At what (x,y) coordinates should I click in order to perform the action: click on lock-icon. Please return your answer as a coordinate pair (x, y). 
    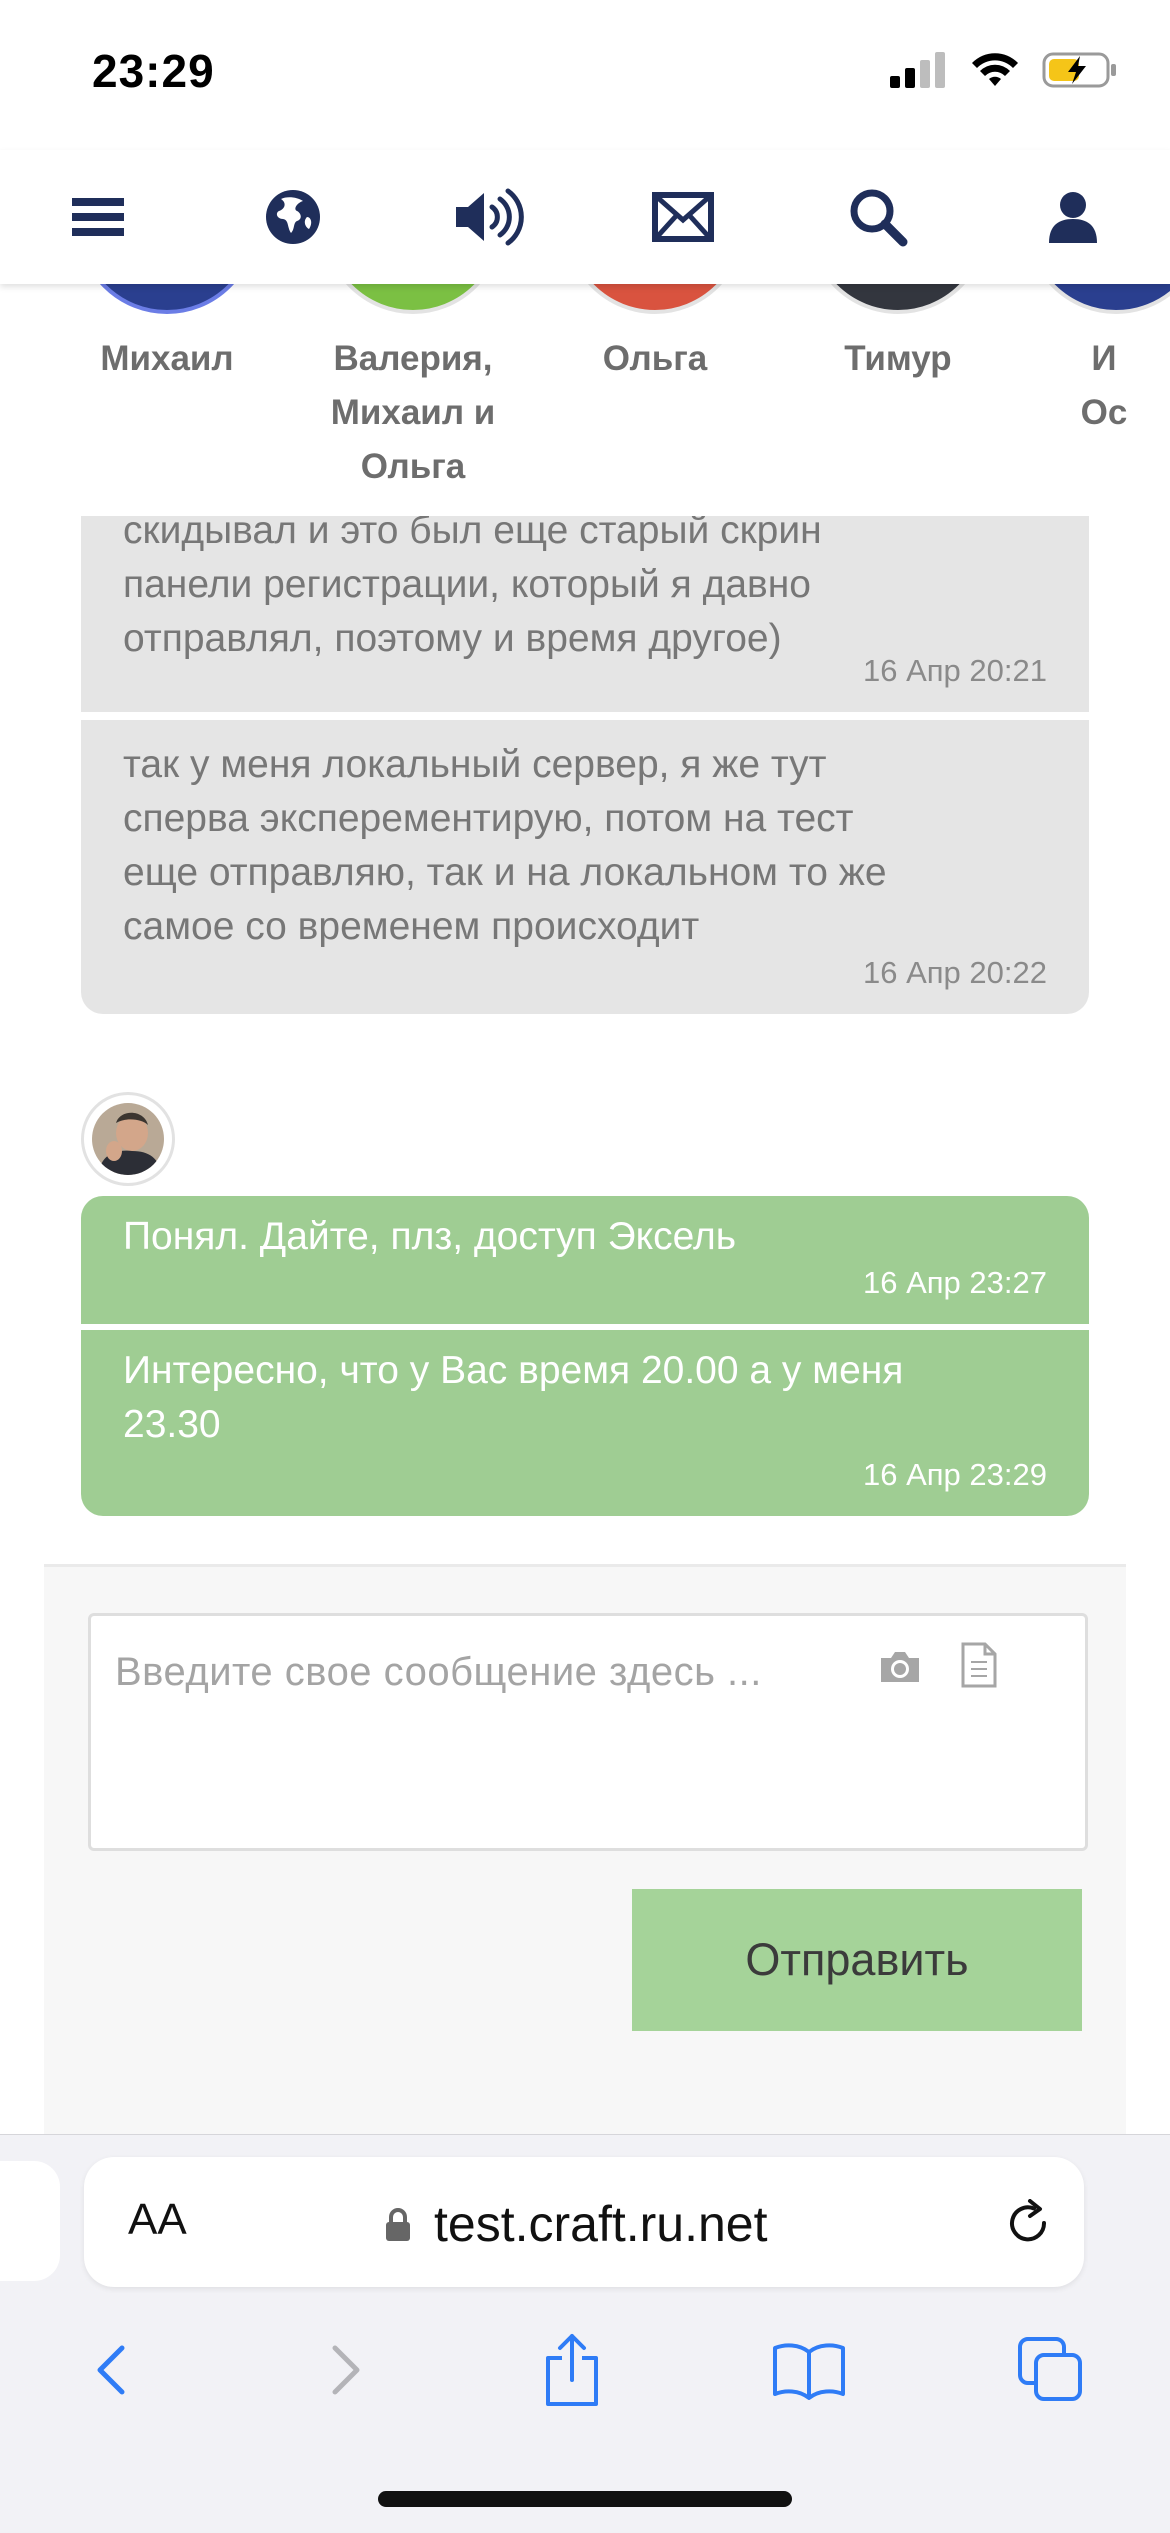
    Looking at the image, I should click on (398, 2224).